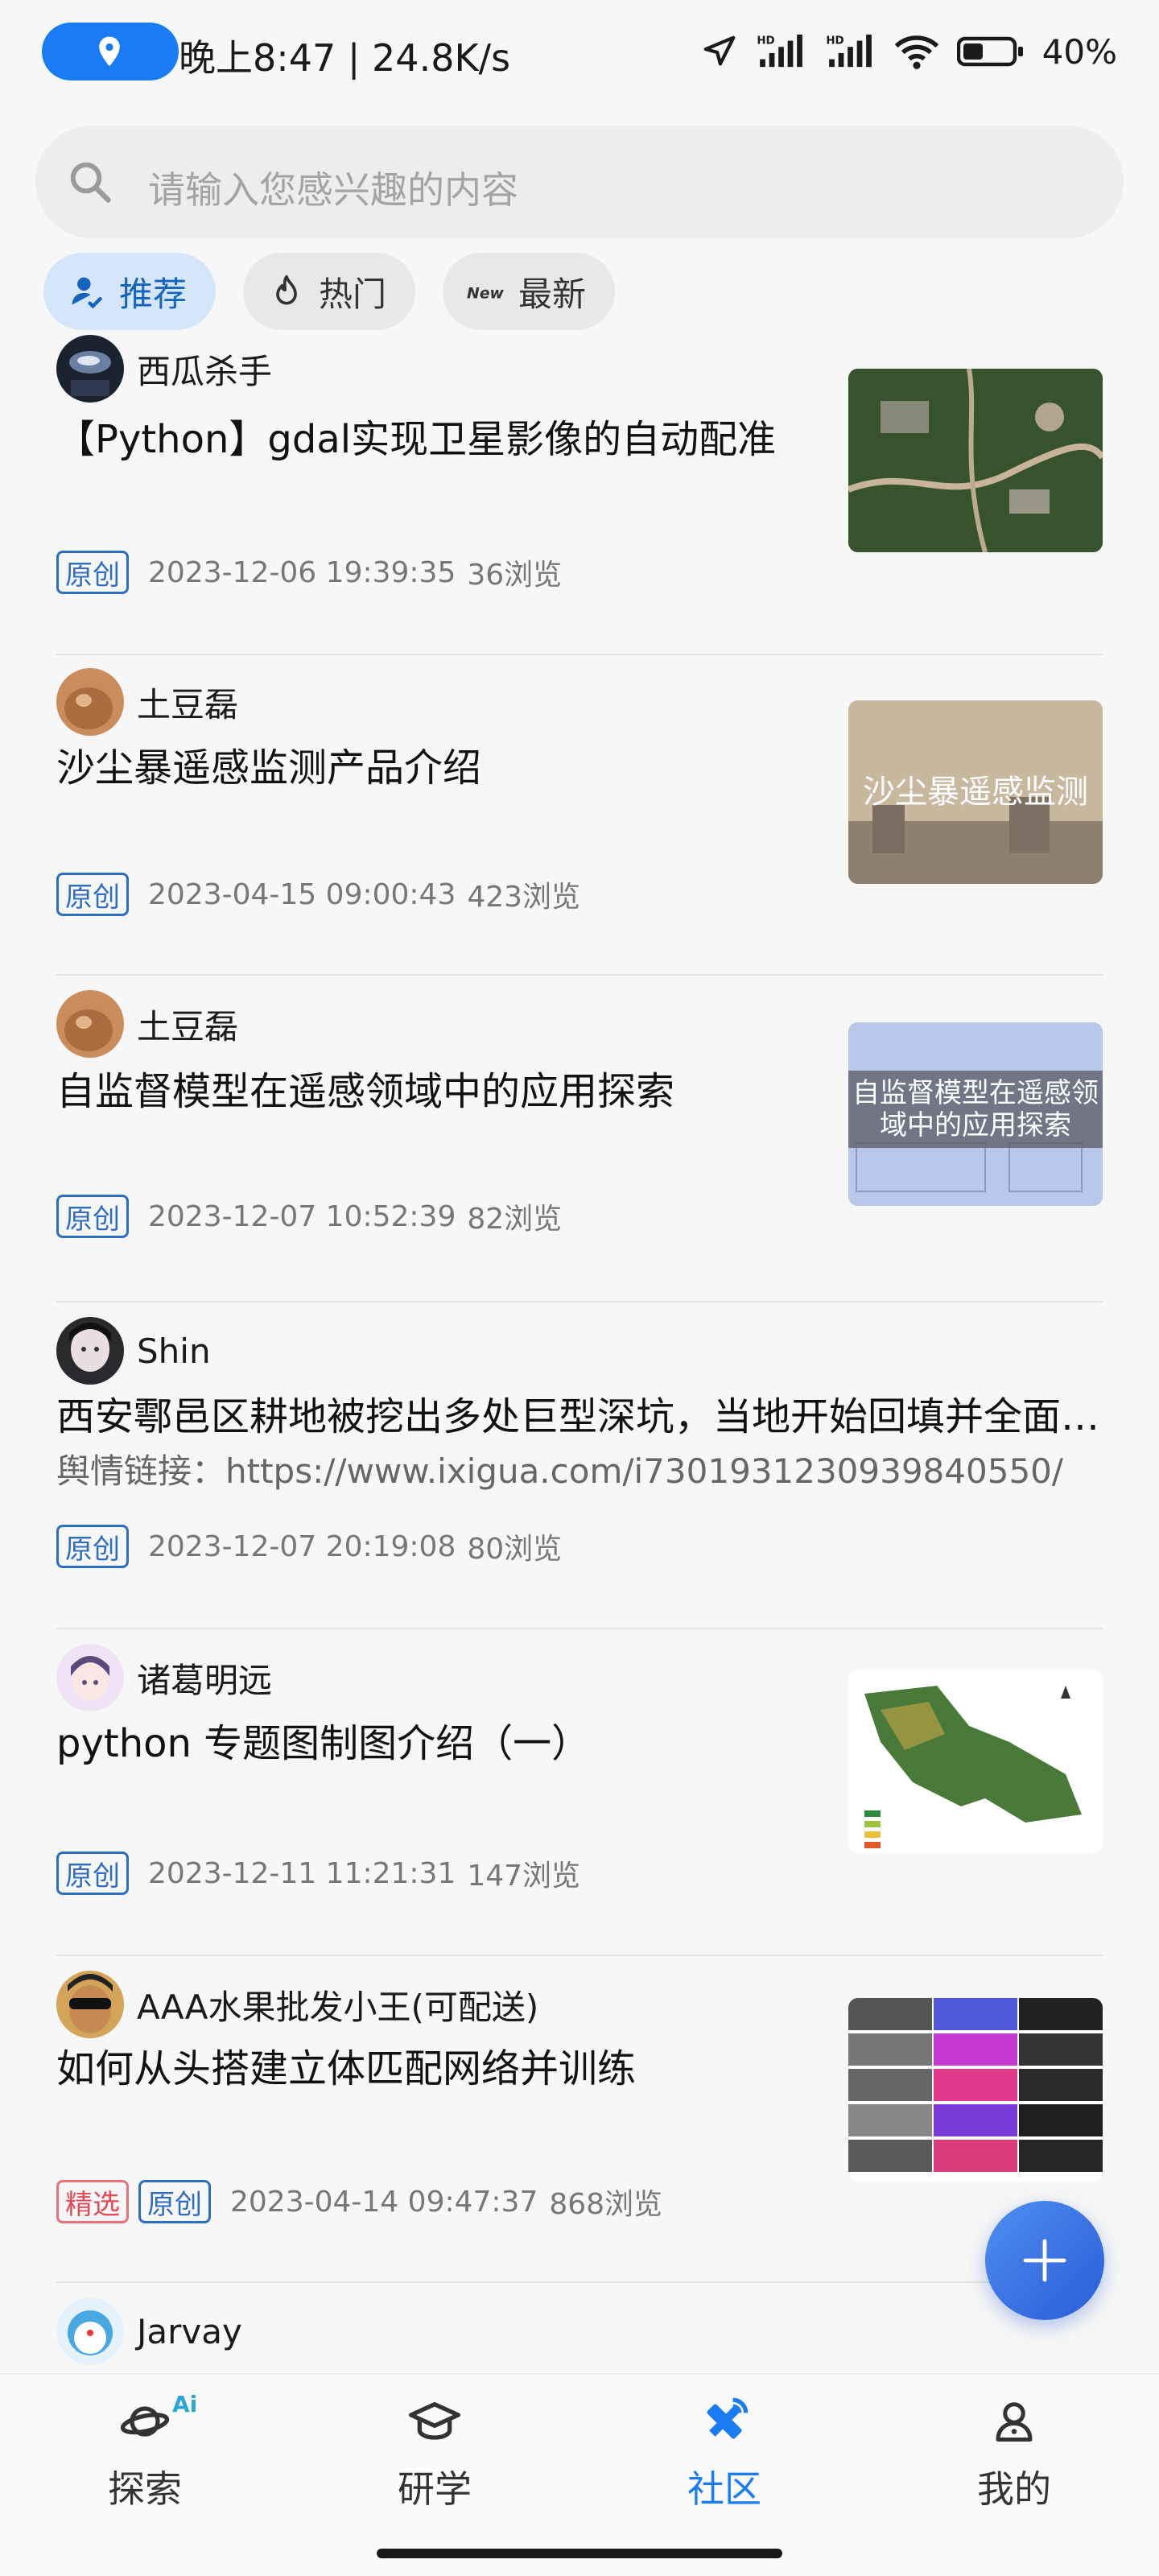  Describe the element at coordinates (188, 704) in the screenshot. I see `author-name: 土豆磊` at that location.